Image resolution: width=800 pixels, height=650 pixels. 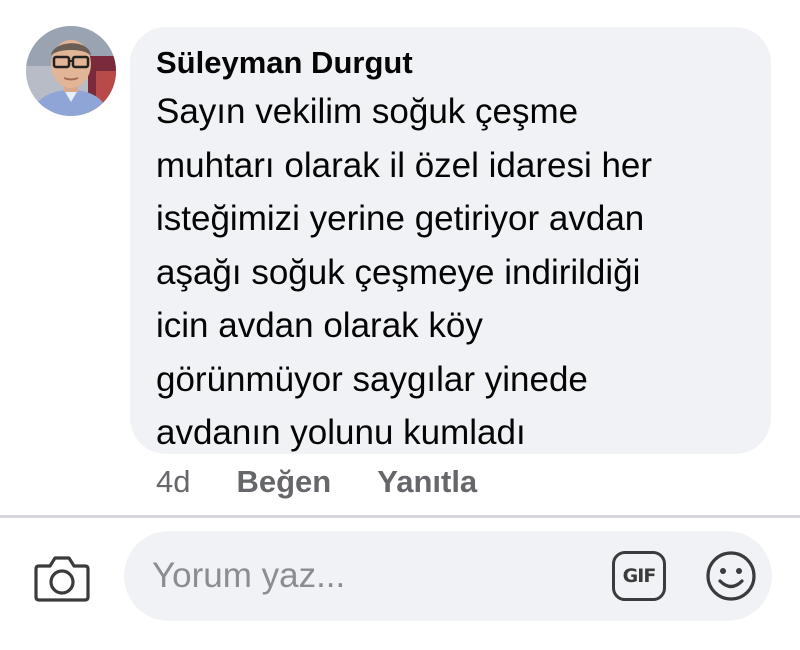 I want to click on like-button: Beğen, so click(x=283, y=482).